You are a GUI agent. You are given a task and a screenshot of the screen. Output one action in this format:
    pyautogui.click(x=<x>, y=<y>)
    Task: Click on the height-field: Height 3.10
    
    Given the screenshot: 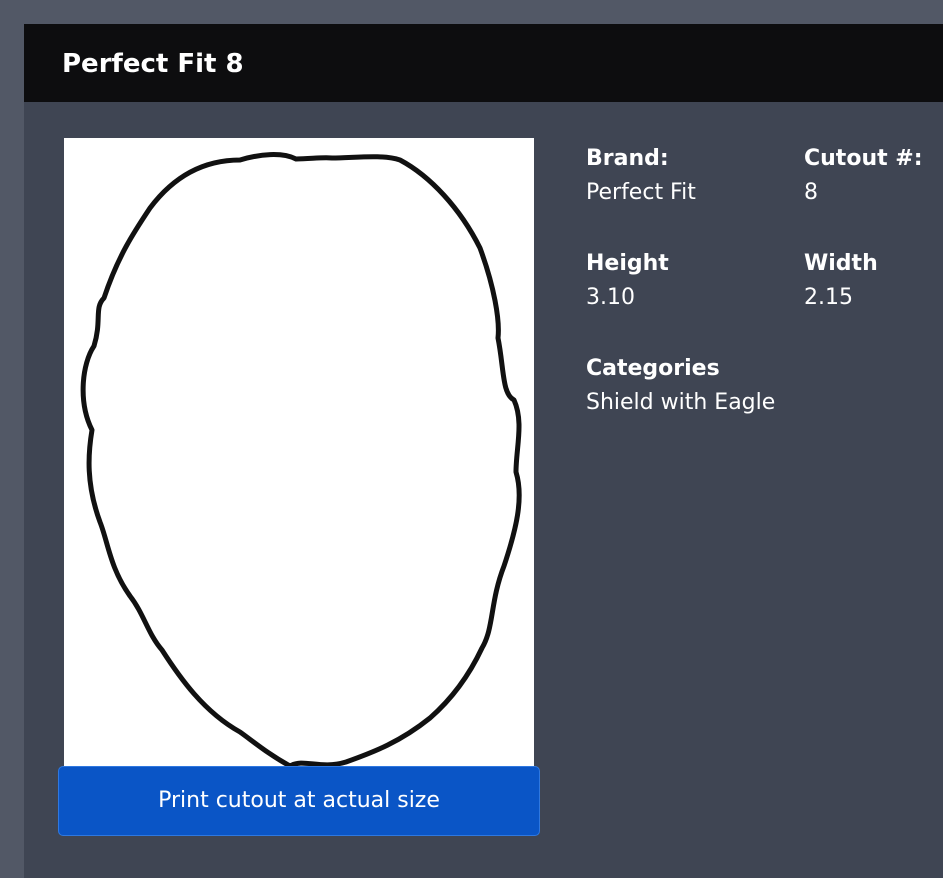 What is the action you would take?
    pyautogui.click(x=627, y=281)
    